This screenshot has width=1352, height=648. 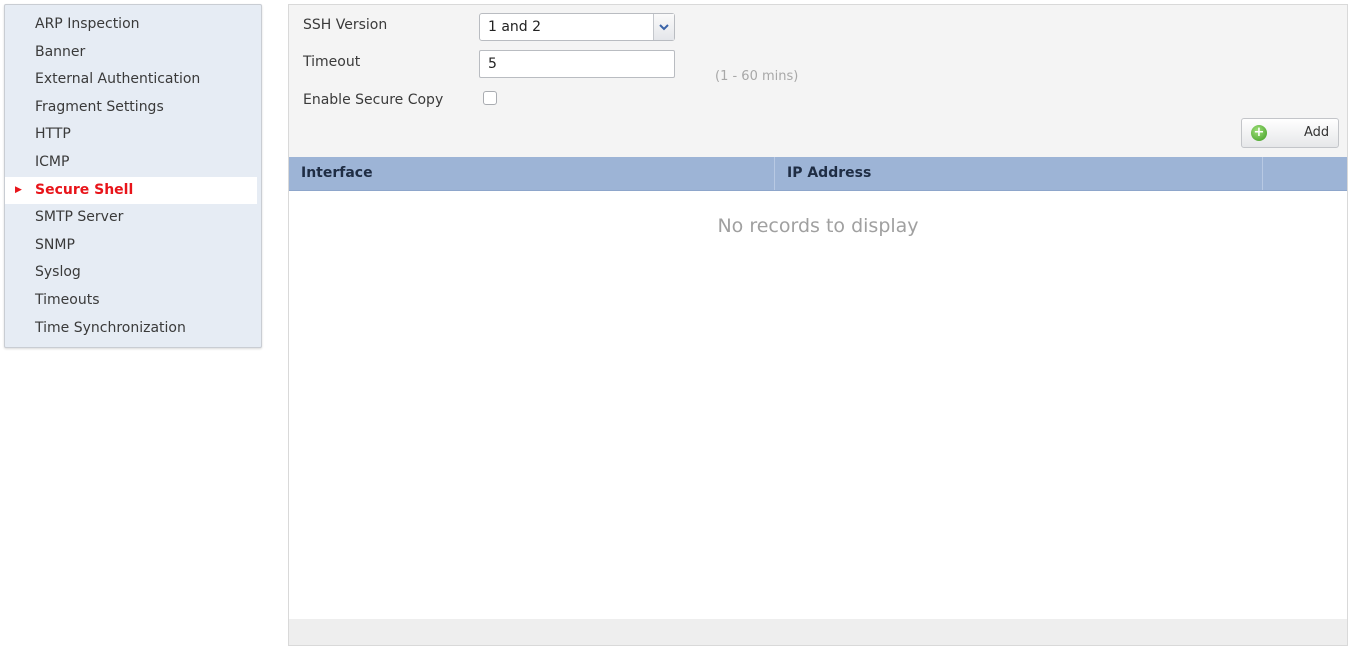 I want to click on sidebar-item-fragment-settings: ▶ Fragment Settings, so click(x=133, y=108).